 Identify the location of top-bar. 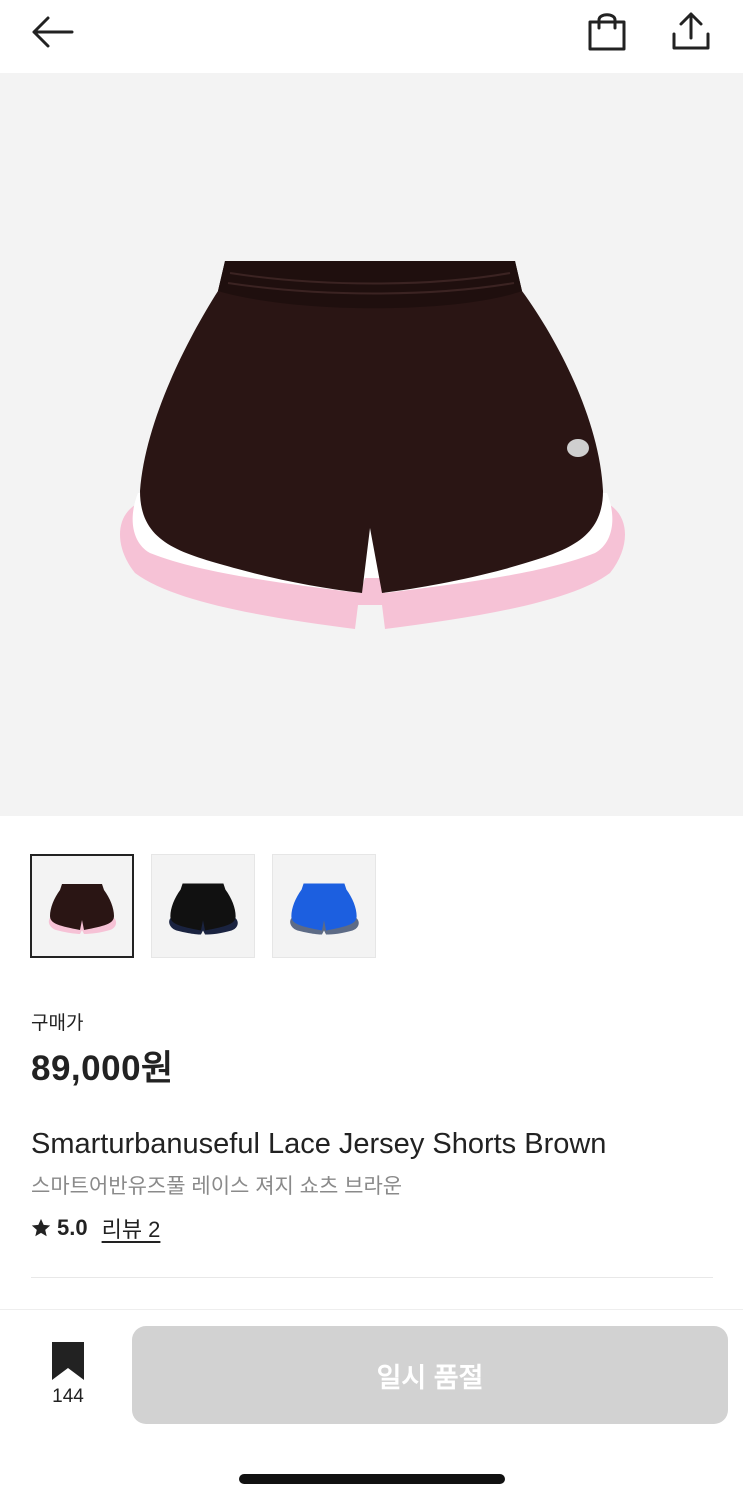
(371, 36).